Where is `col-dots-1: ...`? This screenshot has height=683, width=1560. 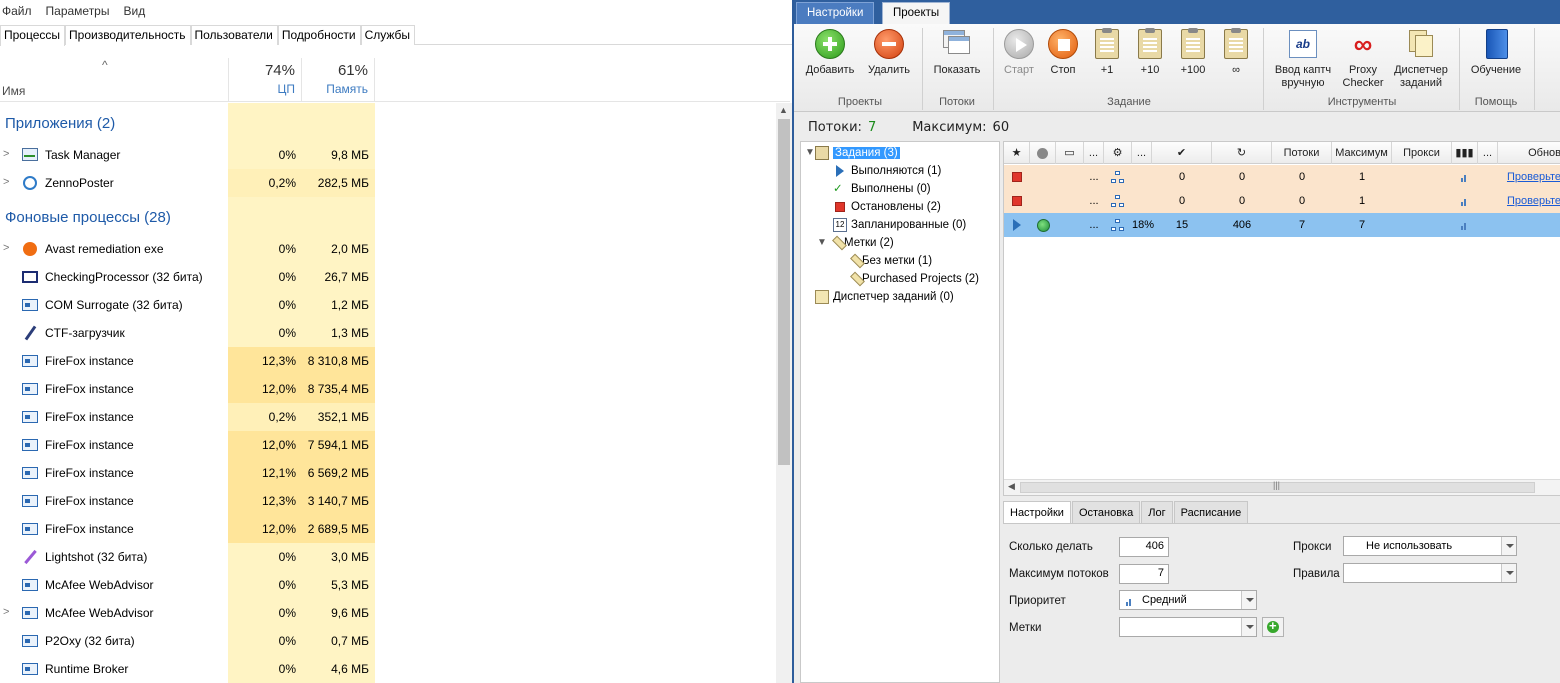
col-dots-1: ... is located at coordinates (1094, 153).